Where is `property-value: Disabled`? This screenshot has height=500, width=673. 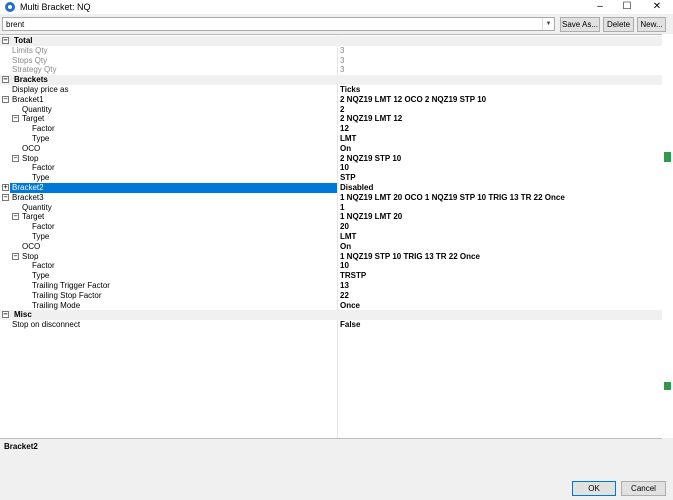 property-value: Disabled is located at coordinates (356, 188).